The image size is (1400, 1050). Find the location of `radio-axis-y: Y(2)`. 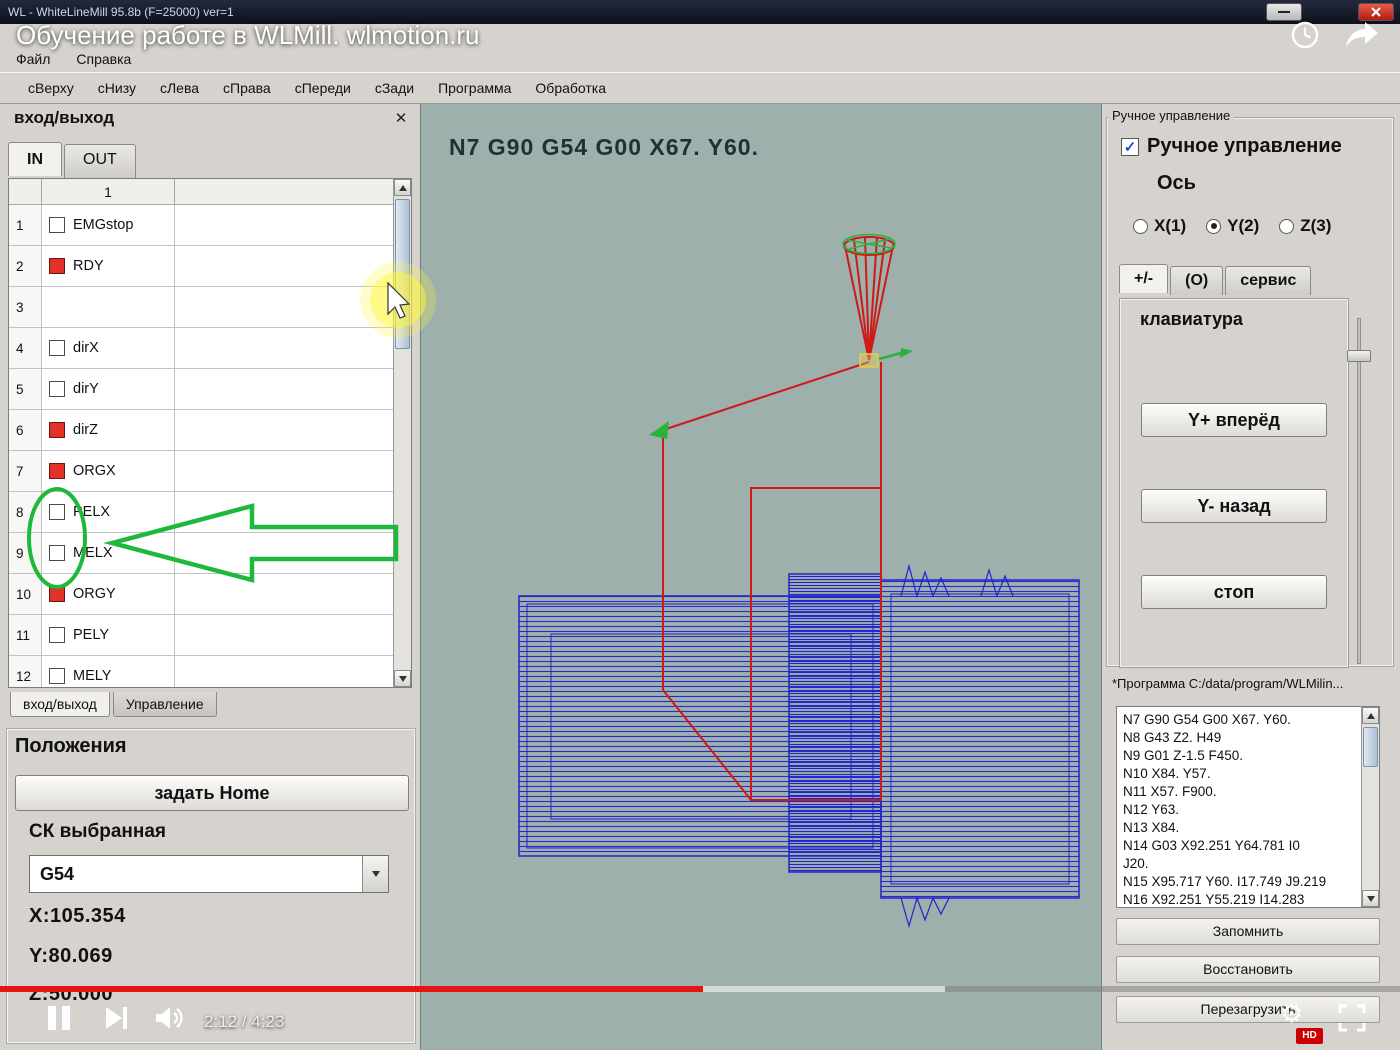

radio-axis-y: Y(2) is located at coordinates (1232, 226).